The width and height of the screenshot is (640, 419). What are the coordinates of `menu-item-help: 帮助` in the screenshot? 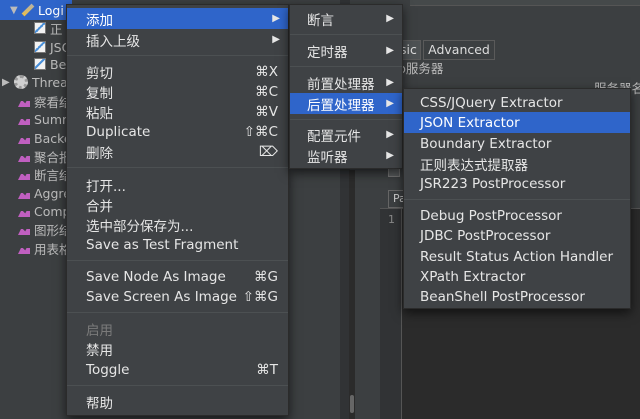 It's located at (177, 401).